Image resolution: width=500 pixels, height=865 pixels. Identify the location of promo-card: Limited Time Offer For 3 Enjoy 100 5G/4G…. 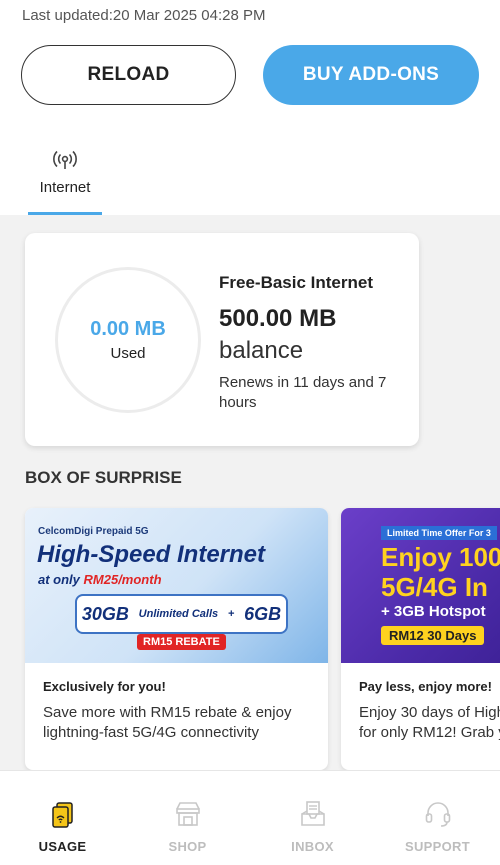
(420, 639).